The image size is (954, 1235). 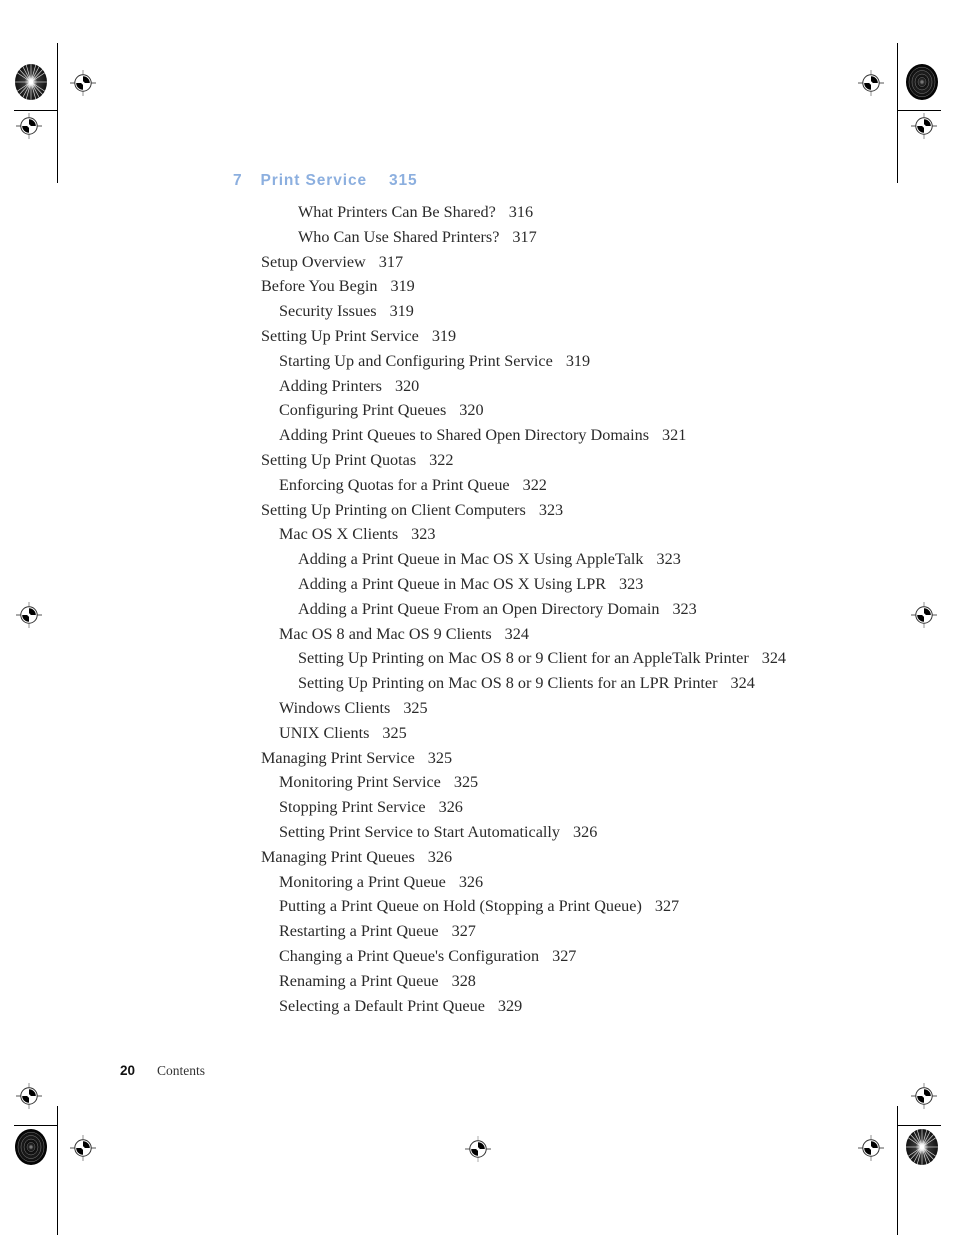 What do you see at coordinates (667, 906) in the screenshot?
I see `toc-entry-page-number: 327` at bounding box center [667, 906].